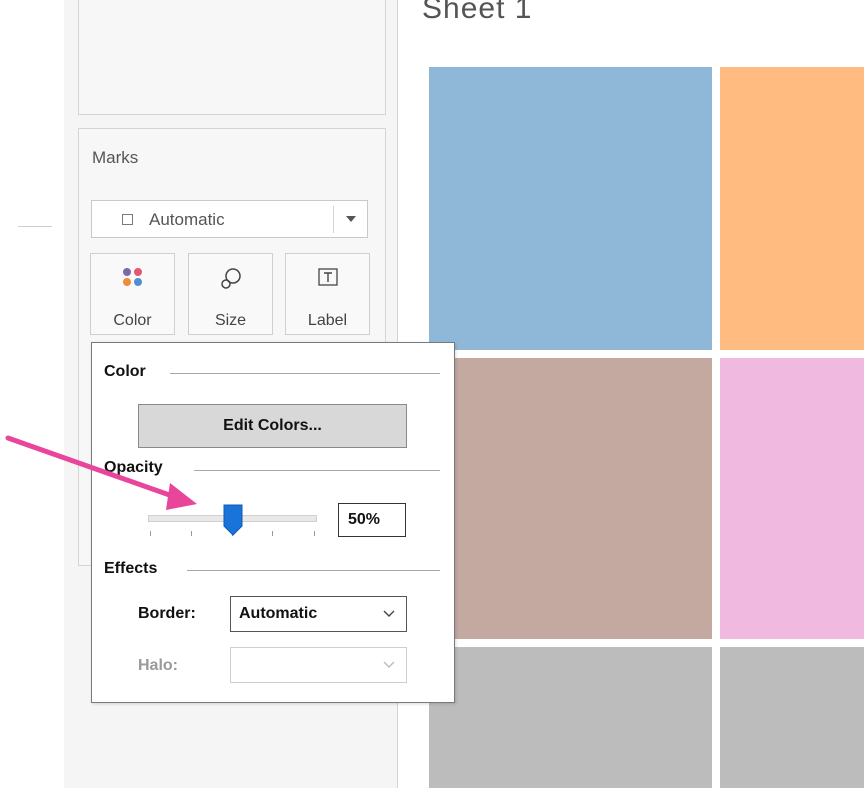 Image resolution: width=864 pixels, height=788 pixels. I want to click on annotation-arrow-head, so click(181, 496).